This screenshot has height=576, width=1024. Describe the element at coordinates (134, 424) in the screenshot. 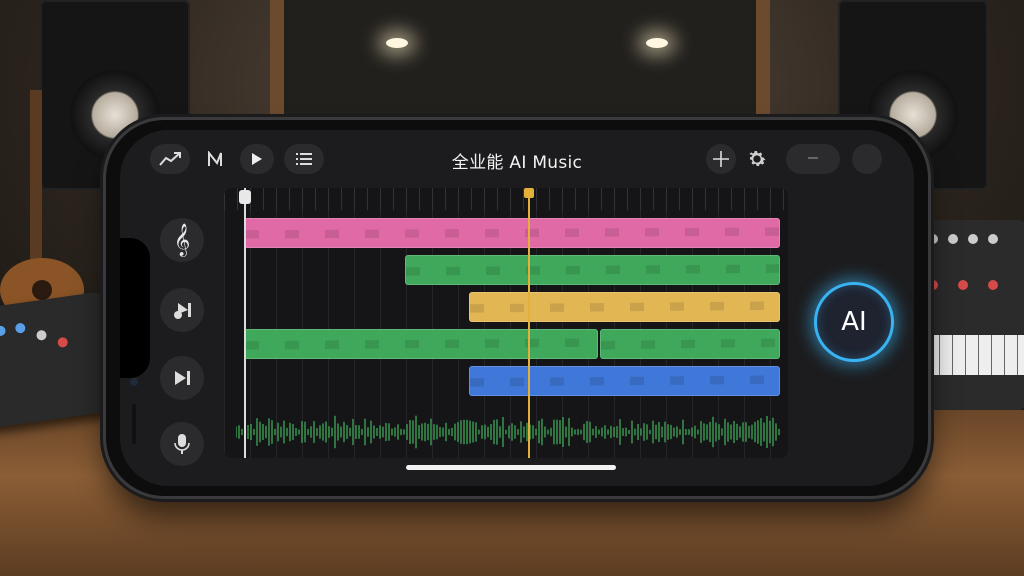

I see `earpiece` at that location.